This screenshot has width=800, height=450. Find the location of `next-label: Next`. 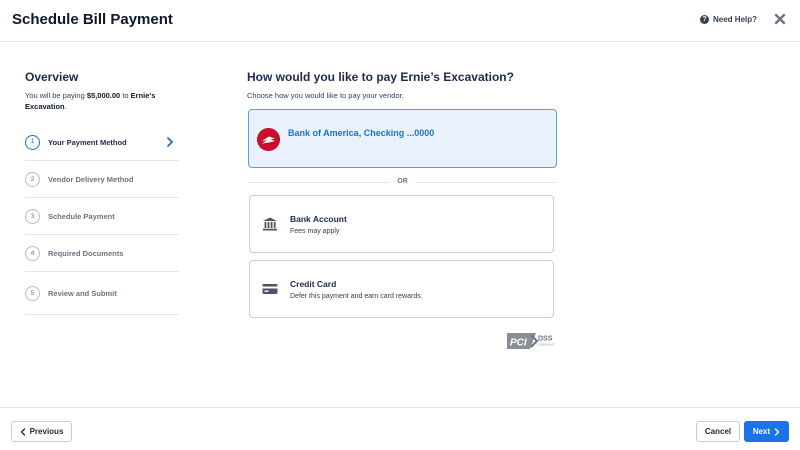

next-label: Next is located at coordinates (761, 431).